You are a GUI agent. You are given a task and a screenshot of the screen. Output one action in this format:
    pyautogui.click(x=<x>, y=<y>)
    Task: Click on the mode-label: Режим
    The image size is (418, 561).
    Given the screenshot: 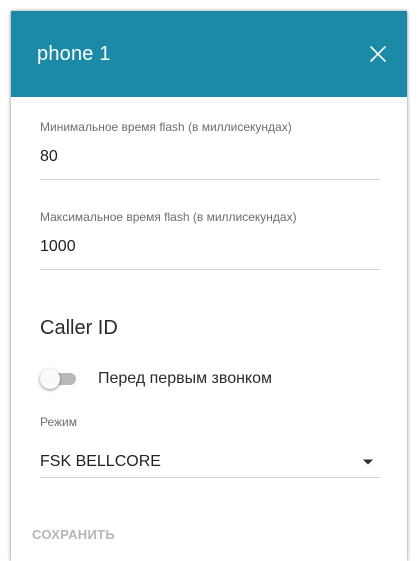 What is the action you would take?
    pyautogui.click(x=58, y=422)
    